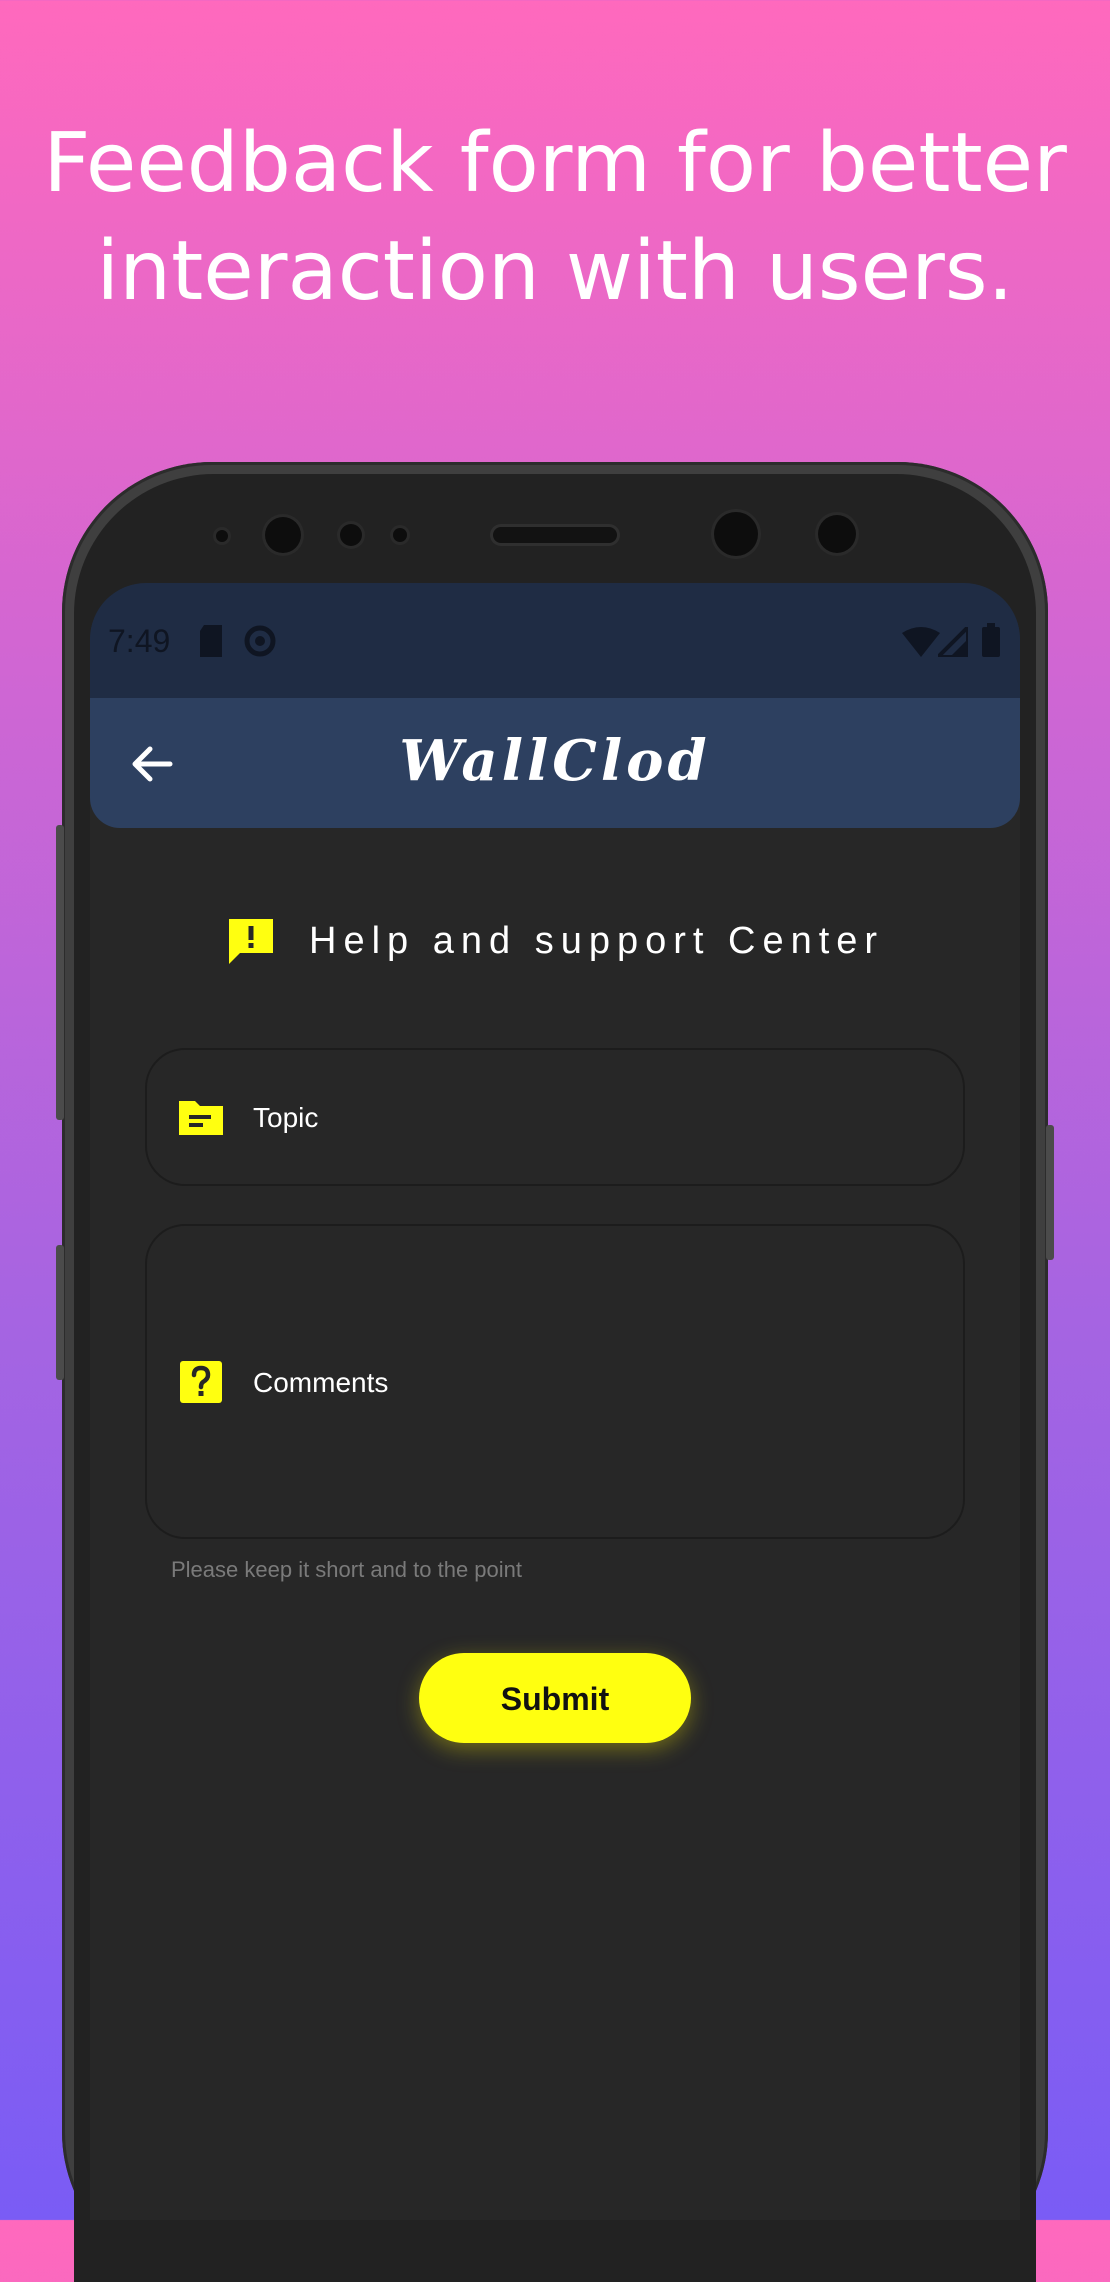 The height and width of the screenshot is (2282, 1110). Describe the element at coordinates (60, 1312) in the screenshot. I see `phone-power-button` at that location.